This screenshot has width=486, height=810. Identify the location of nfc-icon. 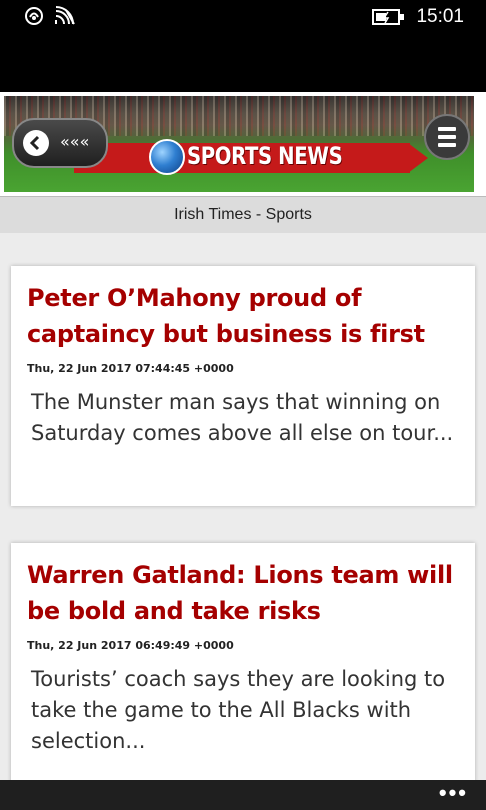
(34, 18).